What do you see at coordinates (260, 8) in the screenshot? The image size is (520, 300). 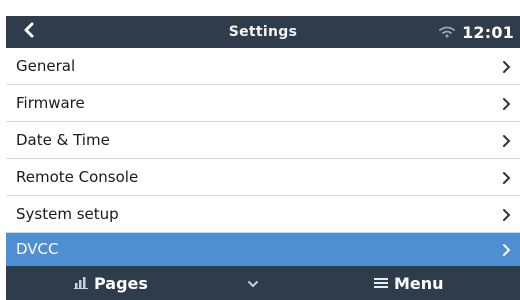 I see `screen-top-edge` at bounding box center [260, 8].